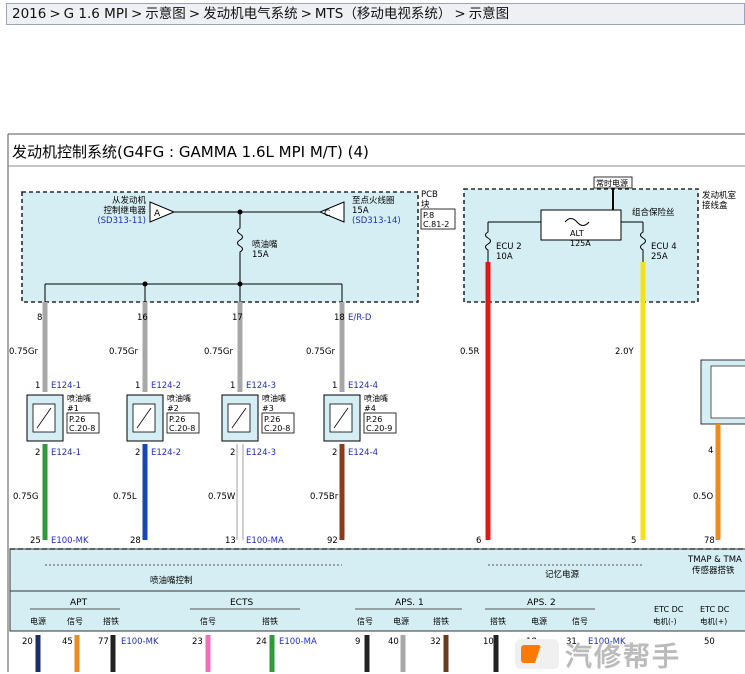 This screenshot has height=674, width=745. I want to click on relay-a-label-2: 控制继电器, so click(124, 210).